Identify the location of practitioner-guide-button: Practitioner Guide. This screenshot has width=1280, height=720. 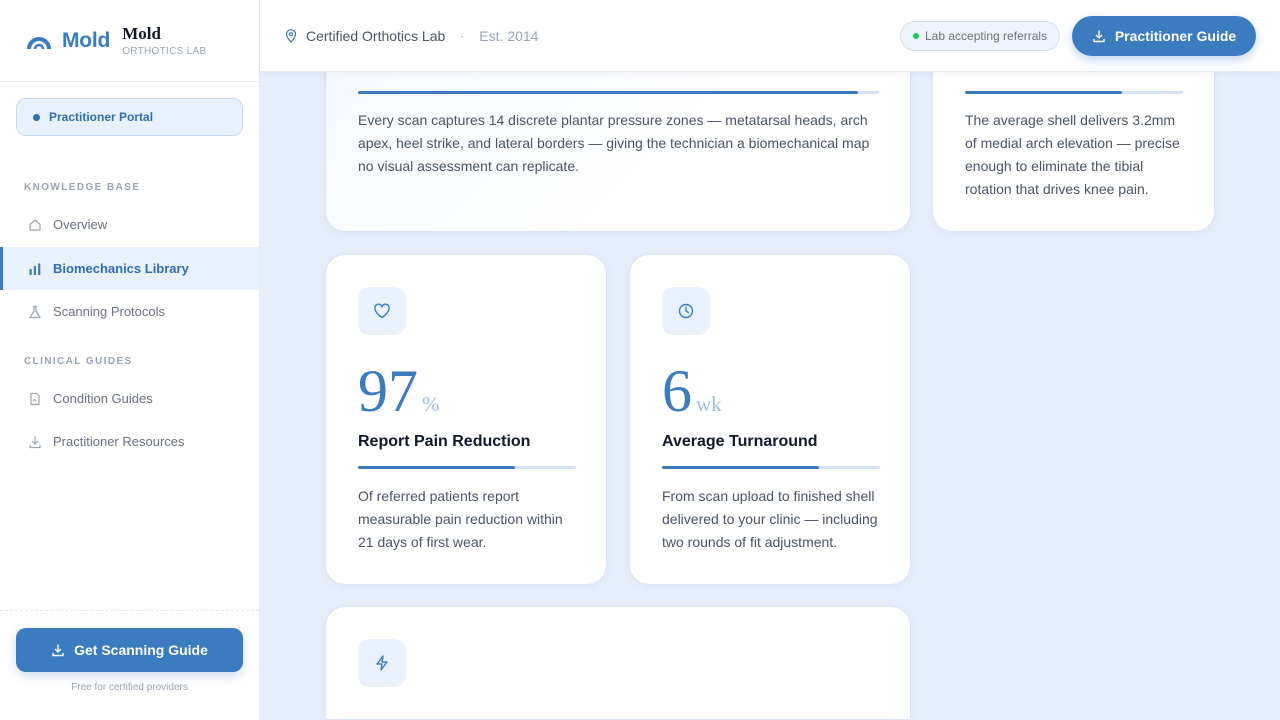
(1164, 36).